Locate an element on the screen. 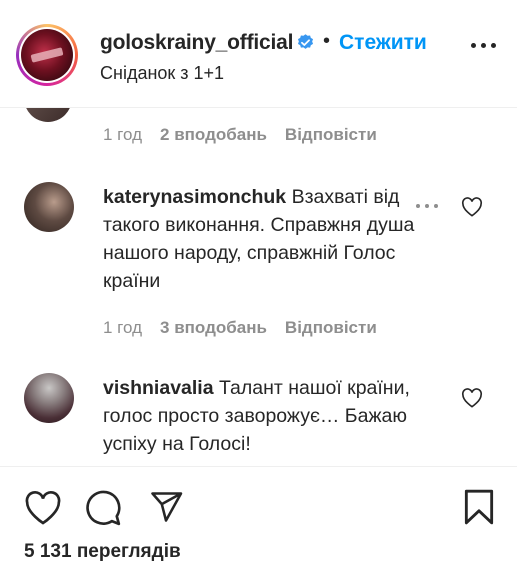 Image resolution: width=517 pixels, height=573 pixels. comment-options-icon is located at coordinates (428, 207).